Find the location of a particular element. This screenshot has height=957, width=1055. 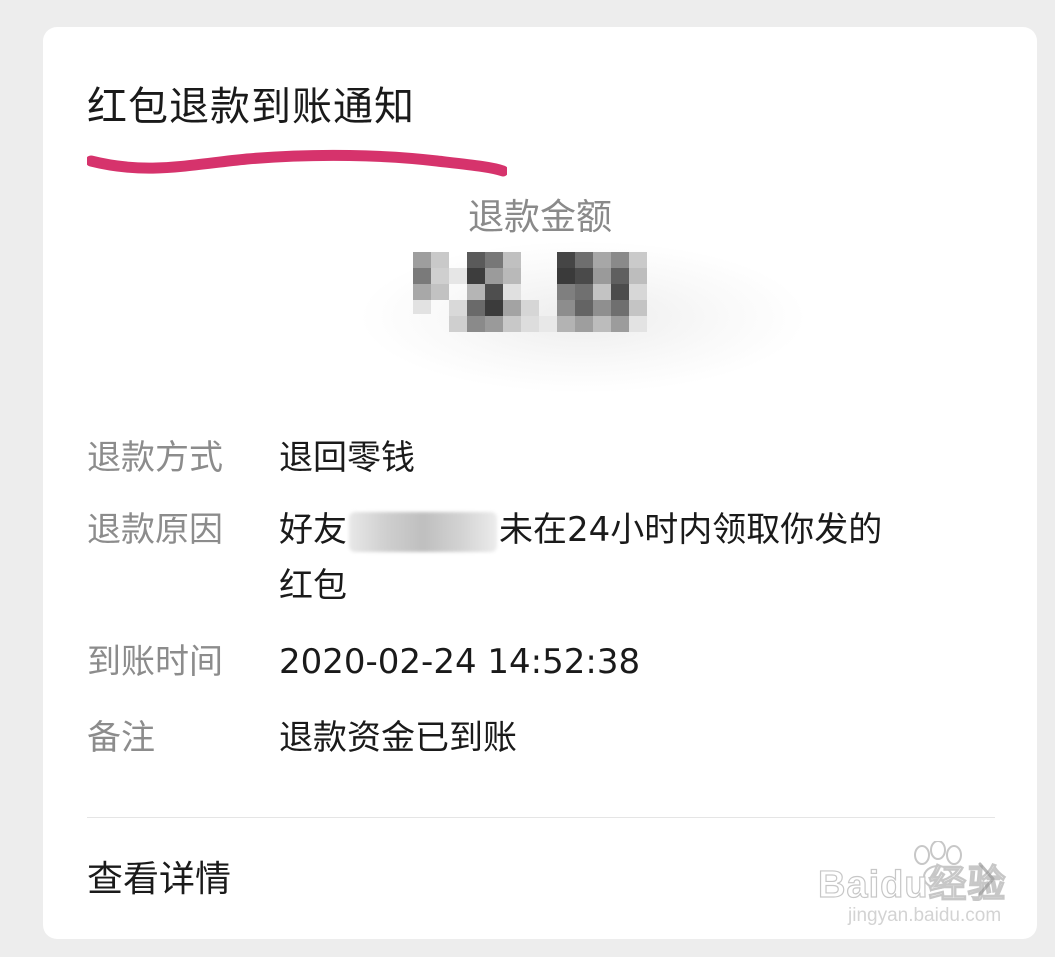

refund-reason-value: 好友 未在24小时内领取你发的 红包 is located at coordinates (634, 558).